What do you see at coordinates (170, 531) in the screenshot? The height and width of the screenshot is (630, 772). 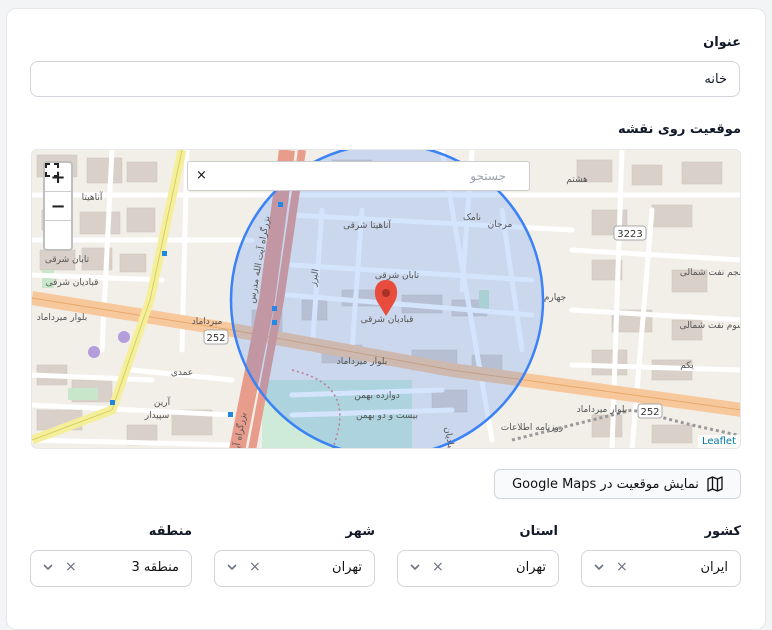 I see `region-label: منطقه` at bounding box center [170, 531].